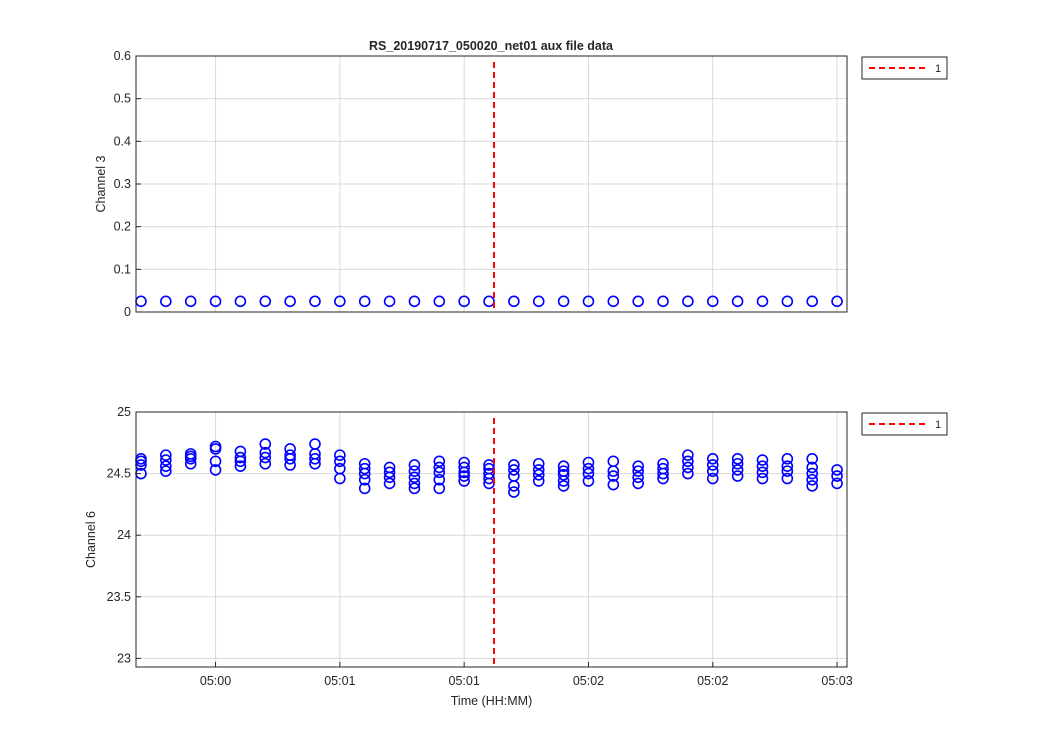 The width and height of the screenshot is (1050, 750). I want to click on top-y-tick-label: 0.6, so click(122, 56).